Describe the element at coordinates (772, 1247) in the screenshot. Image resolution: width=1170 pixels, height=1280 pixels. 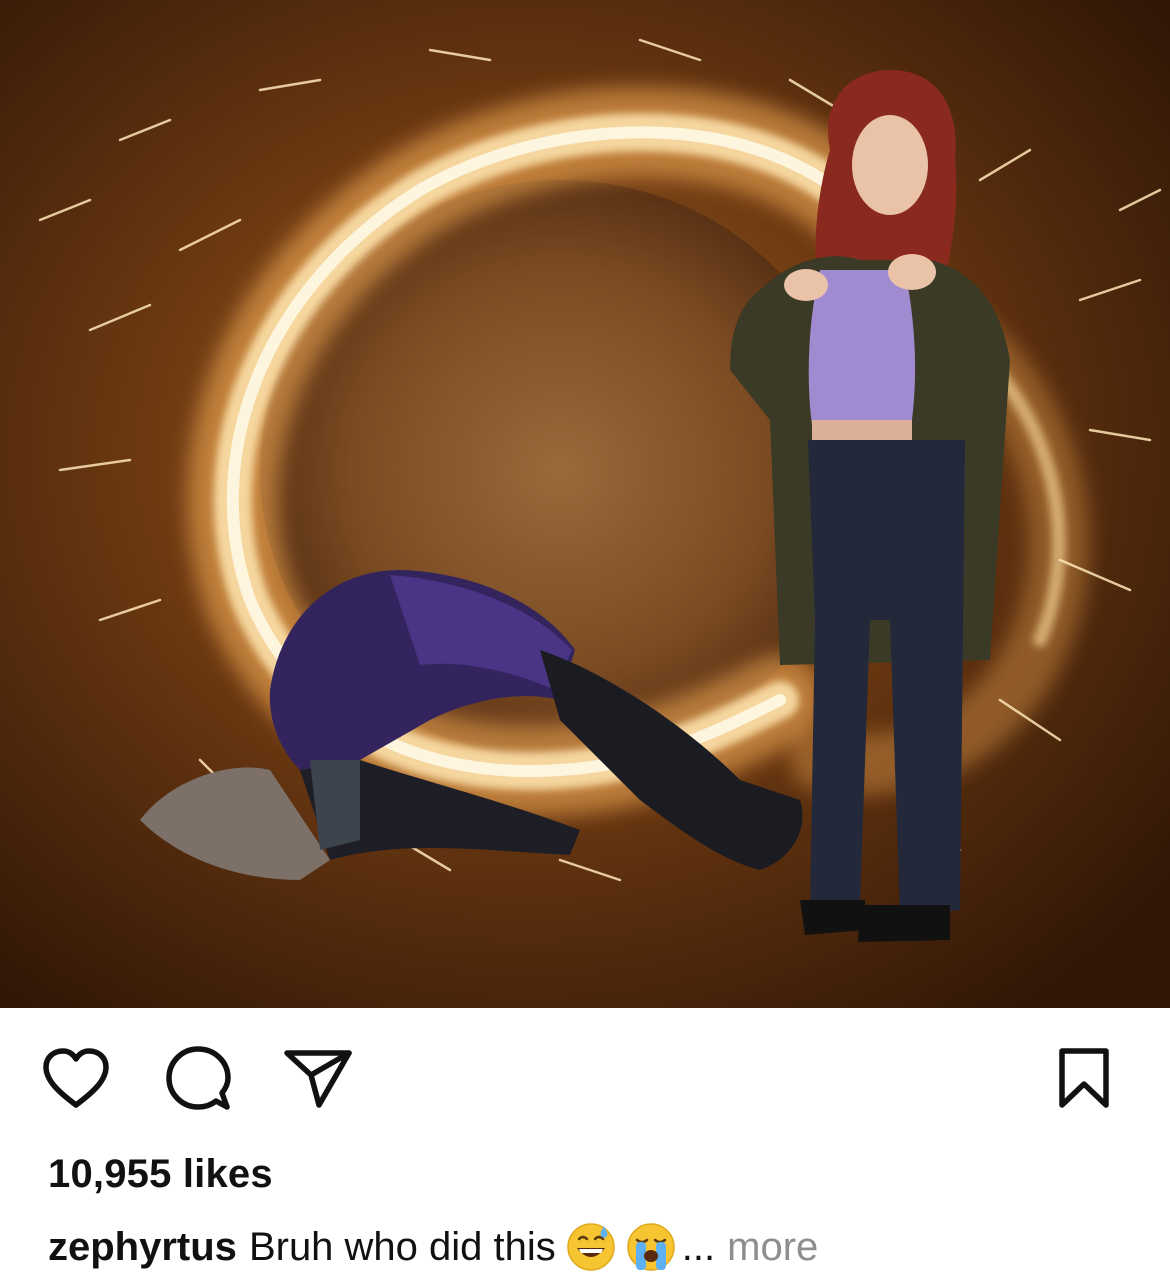
I see `caption-more-link: more` at that location.